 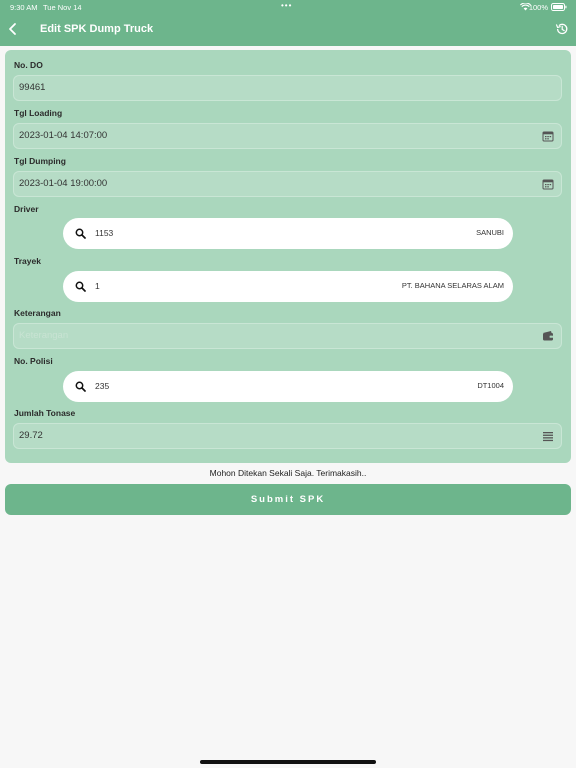 I want to click on trayek-label: Trayek, so click(x=27, y=261).